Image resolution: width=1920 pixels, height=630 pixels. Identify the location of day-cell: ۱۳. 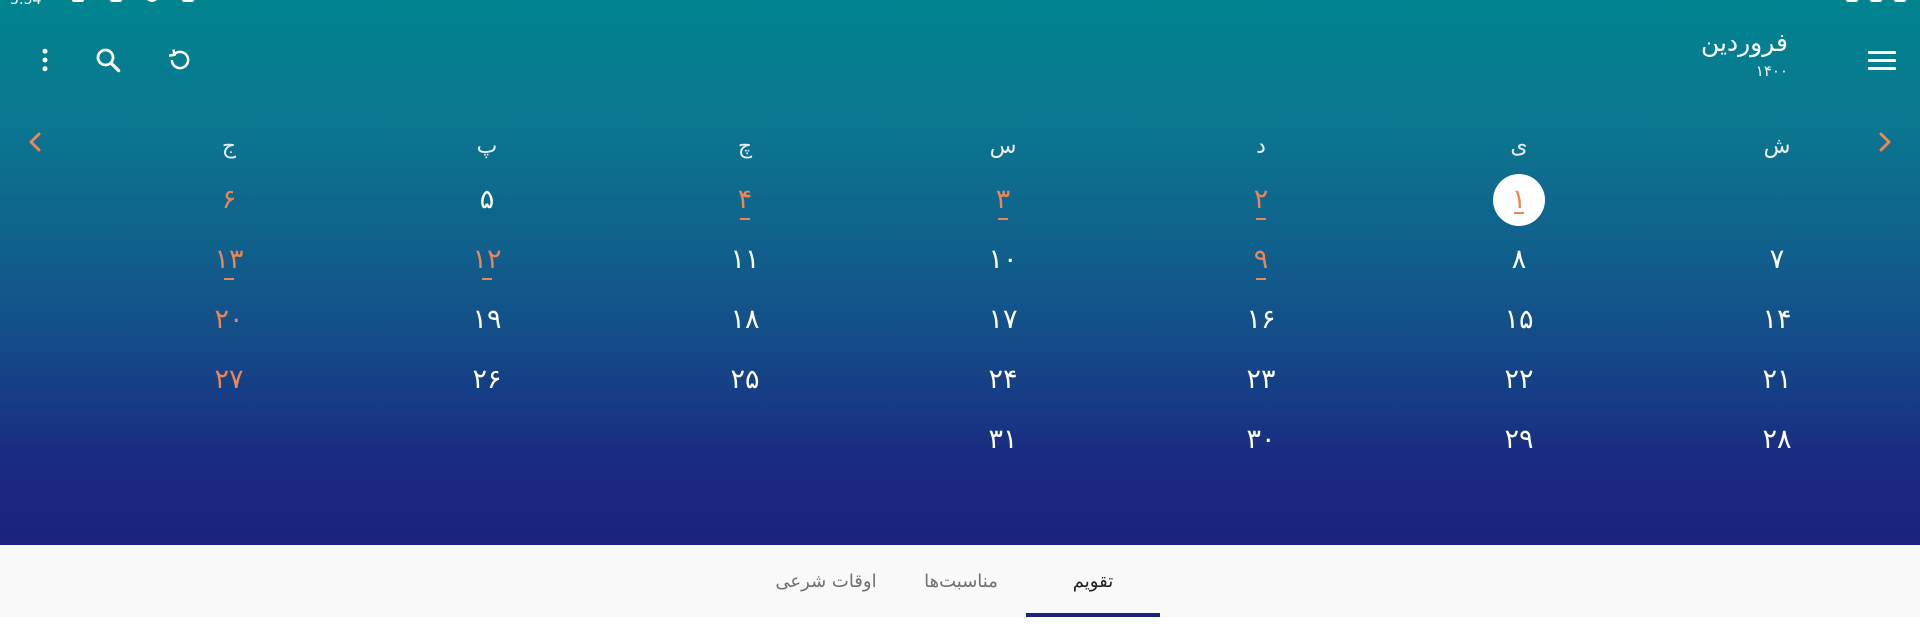
(229, 260).